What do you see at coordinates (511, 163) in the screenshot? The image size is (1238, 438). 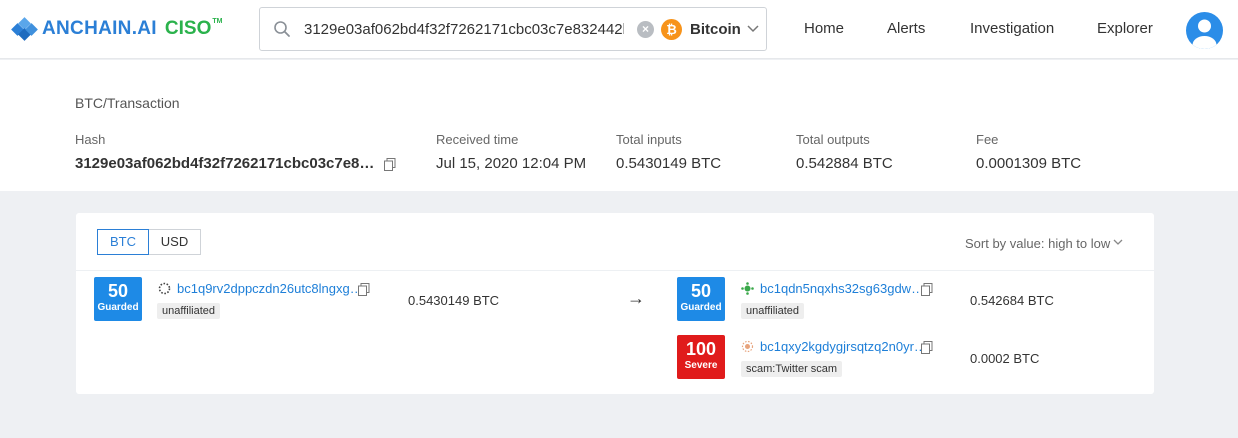 I see `received-time-value: Jul 15, 2020 12:04 PM` at bounding box center [511, 163].